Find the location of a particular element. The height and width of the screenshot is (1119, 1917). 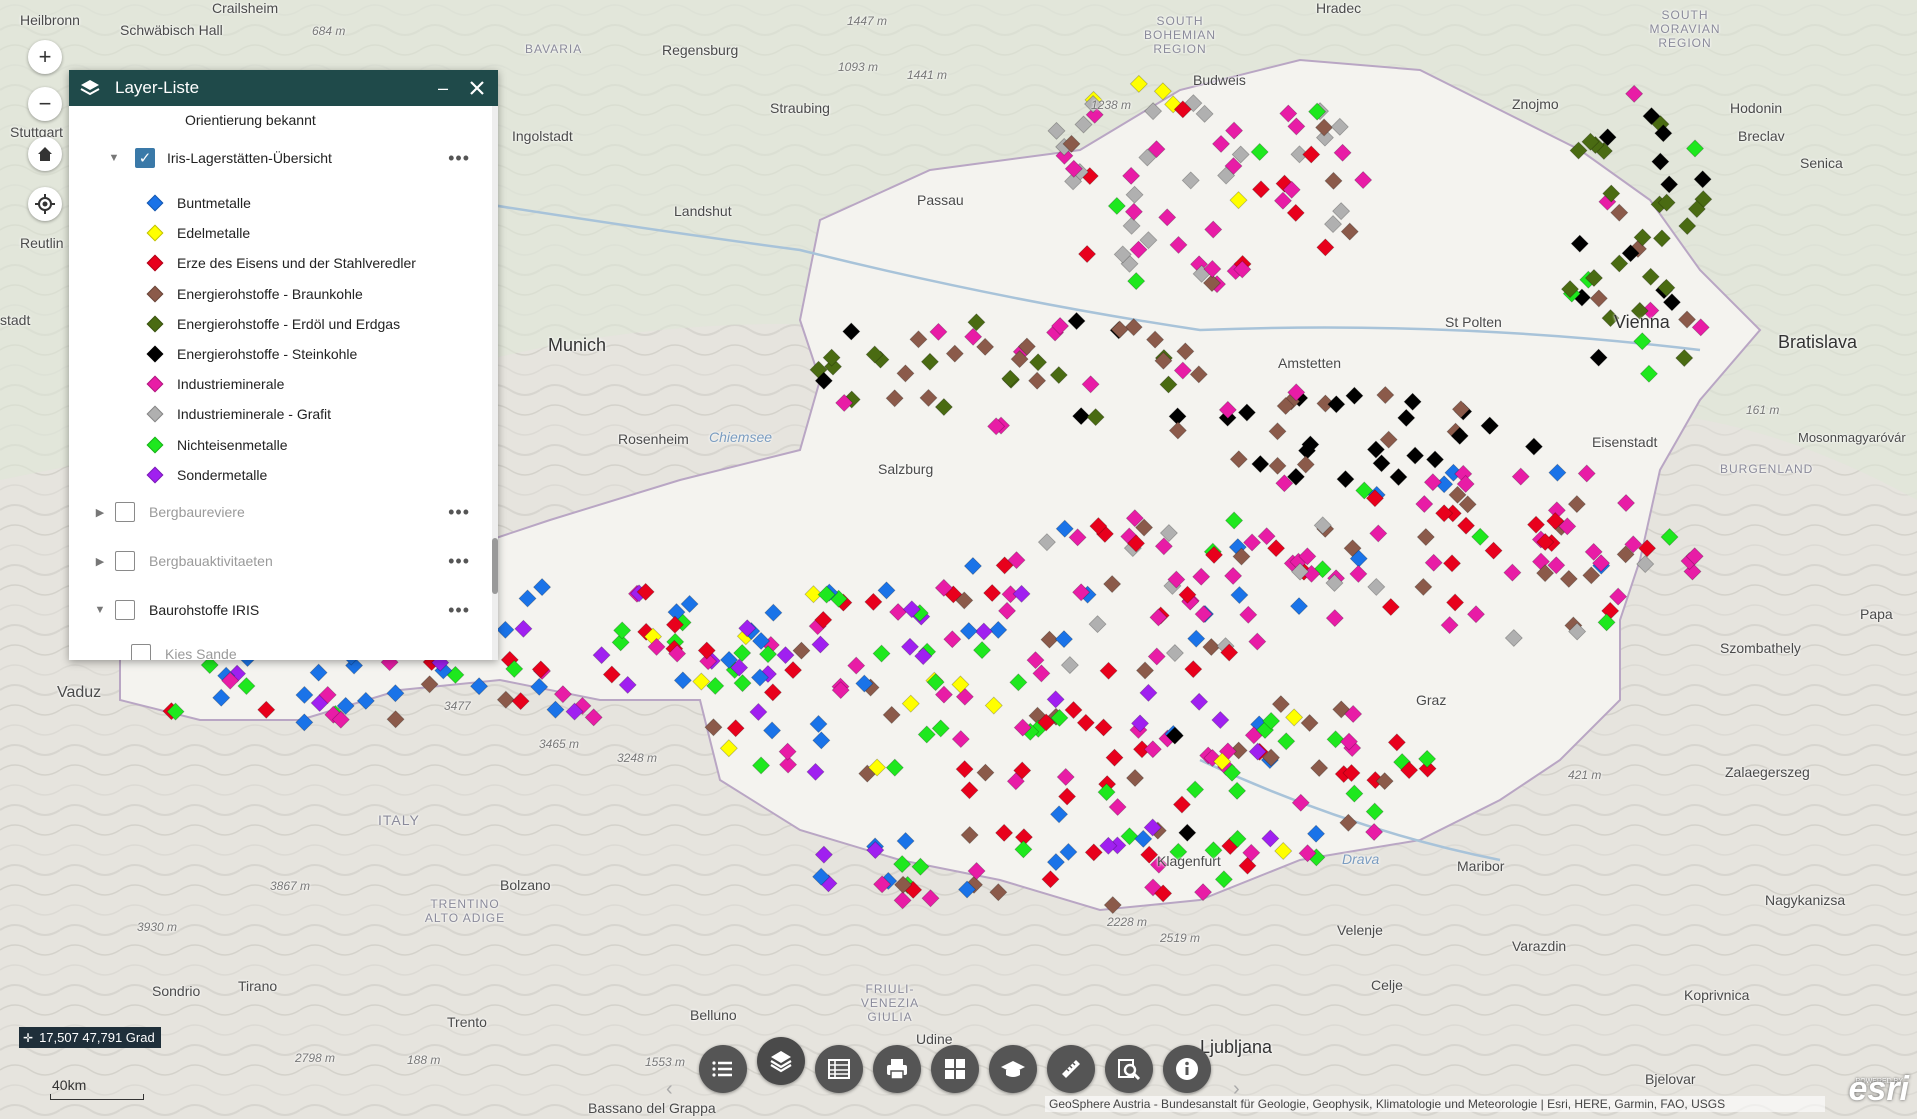

locate-button is located at coordinates (45, 204).